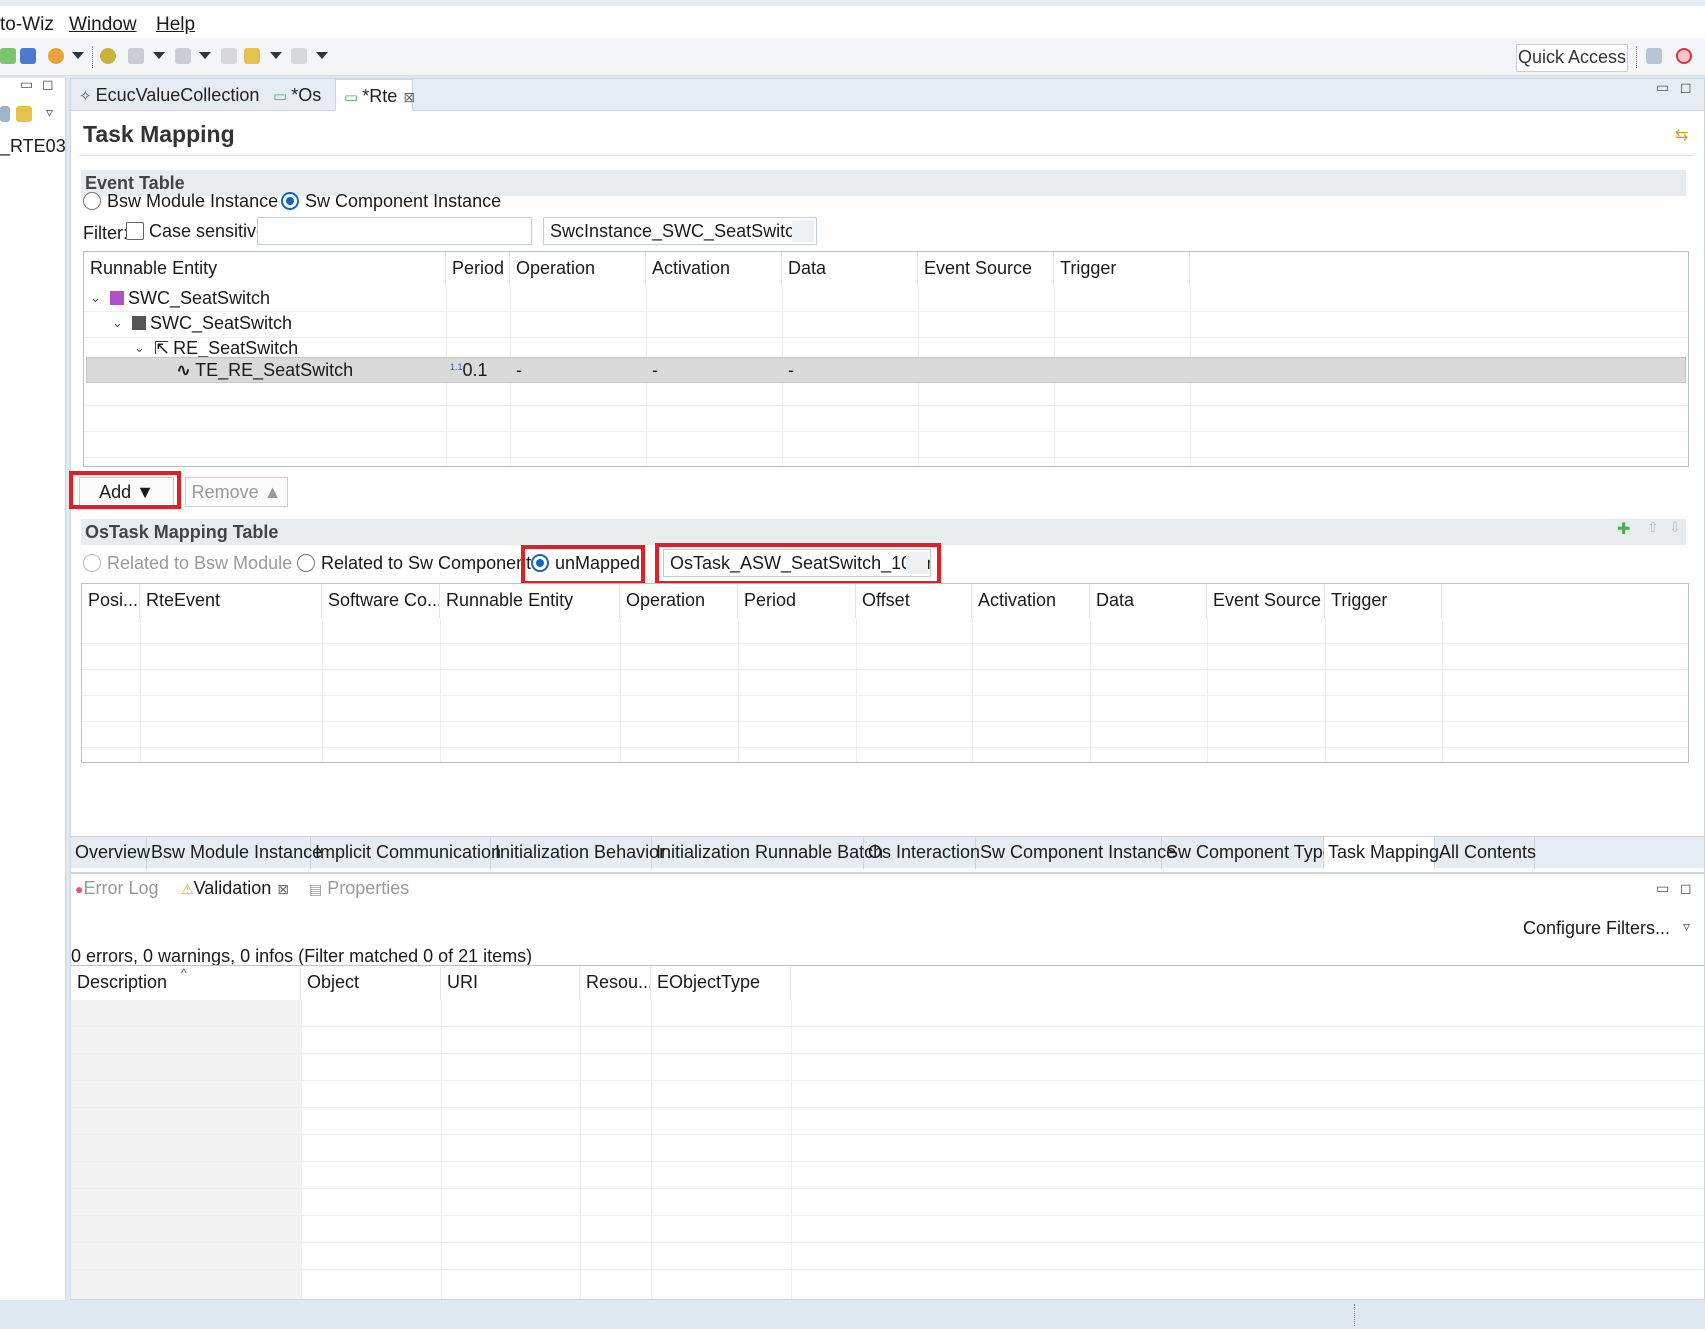  Describe the element at coordinates (1675, 527) in the screenshot. I see `move-down-icon: ⇩` at that location.